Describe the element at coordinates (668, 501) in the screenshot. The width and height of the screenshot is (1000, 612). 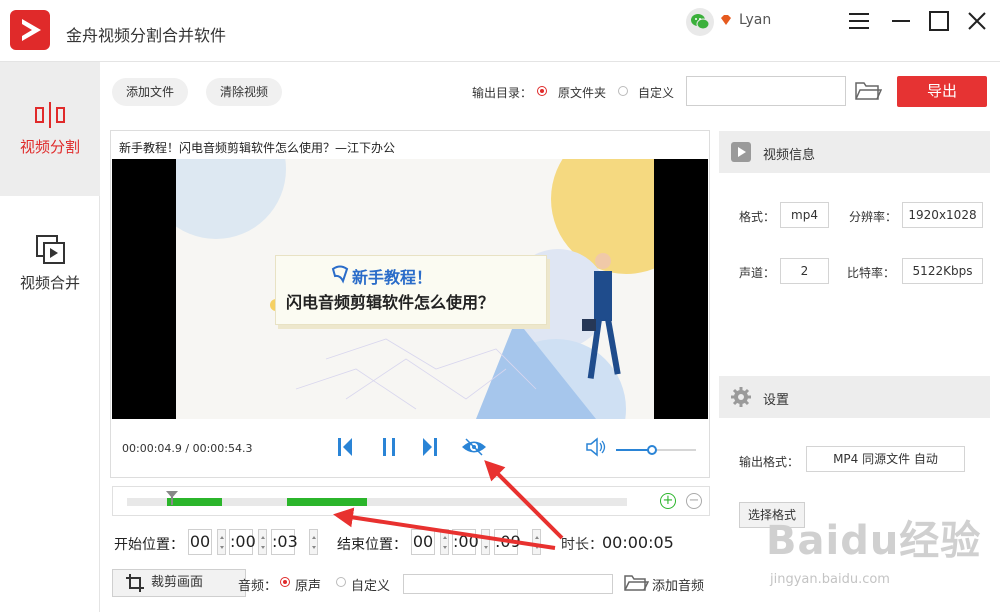
I see `plus-circle-icon: +` at that location.